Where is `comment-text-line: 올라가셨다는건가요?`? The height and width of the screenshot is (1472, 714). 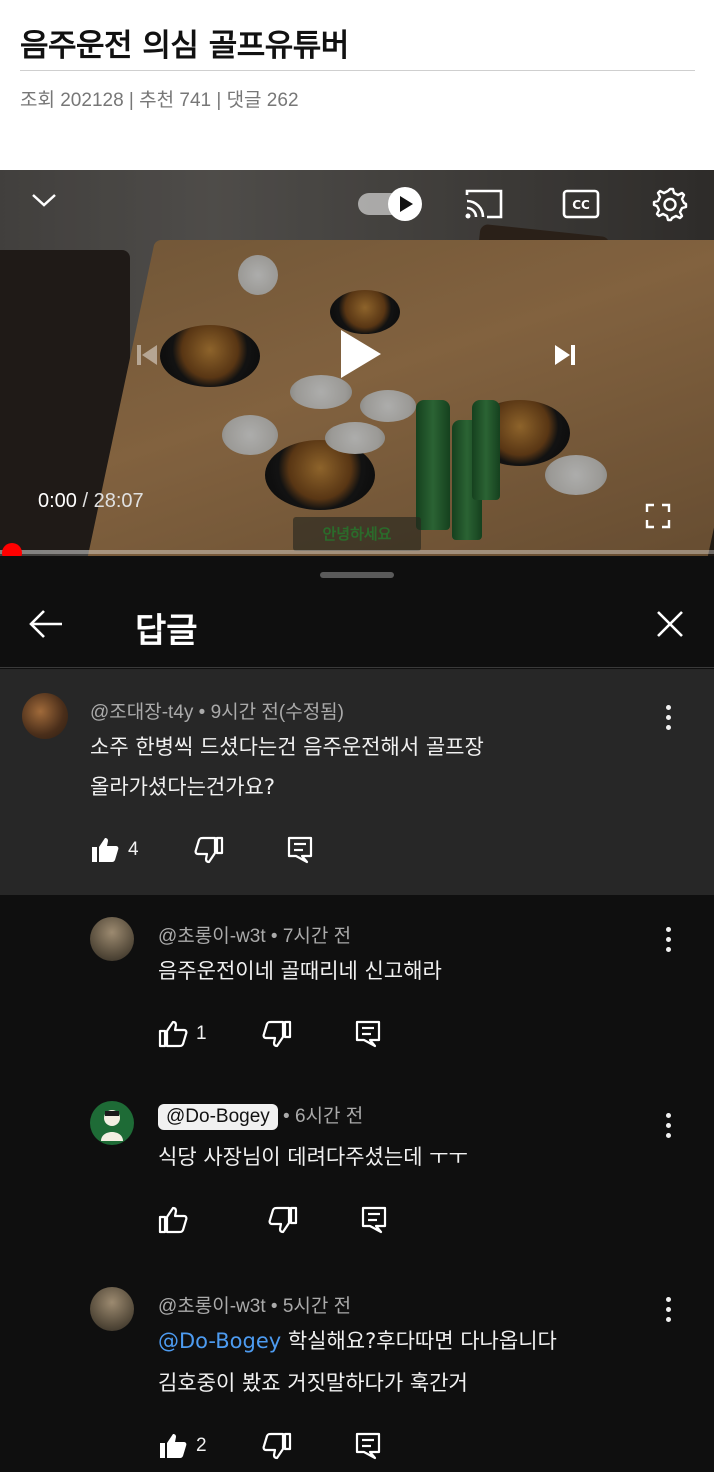
comment-text-line: 올라가셨다는건가요? is located at coordinates (183, 787).